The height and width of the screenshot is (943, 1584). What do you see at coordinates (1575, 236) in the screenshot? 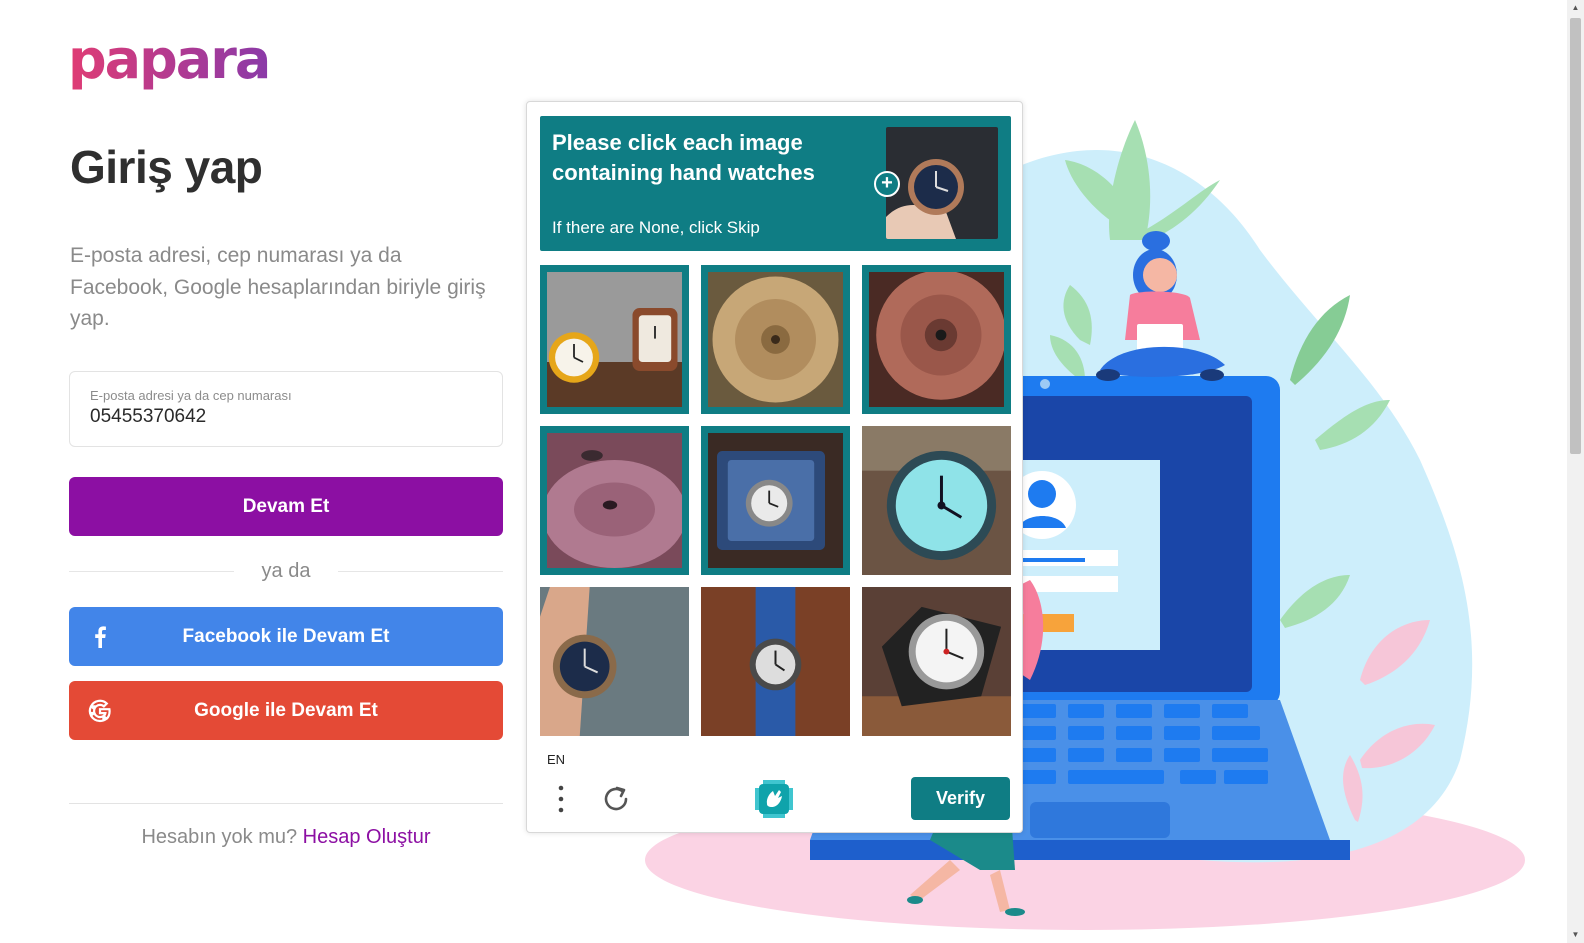
I see `scroll-thumb` at bounding box center [1575, 236].